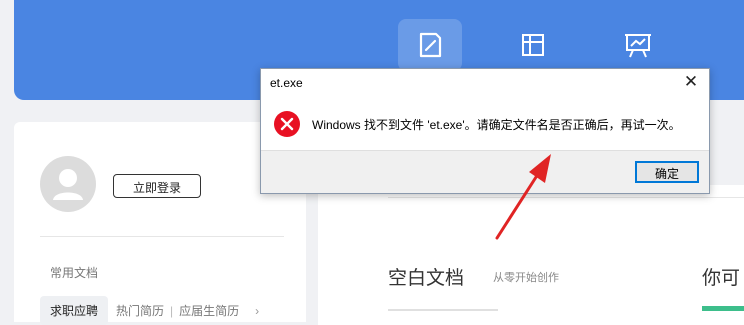 This screenshot has width=744, height=325. Describe the element at coordinates (209, 310) in the screenshot. I see `tab-graduate-resume: 应届生简历` at that location.